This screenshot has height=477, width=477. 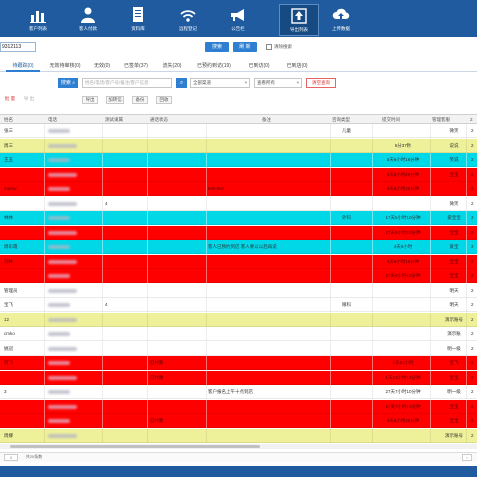 What do you see at coordinates (278, 83) in the screenshot?
I see `owner-select: 查看所有` at bounding box center [278, 83].